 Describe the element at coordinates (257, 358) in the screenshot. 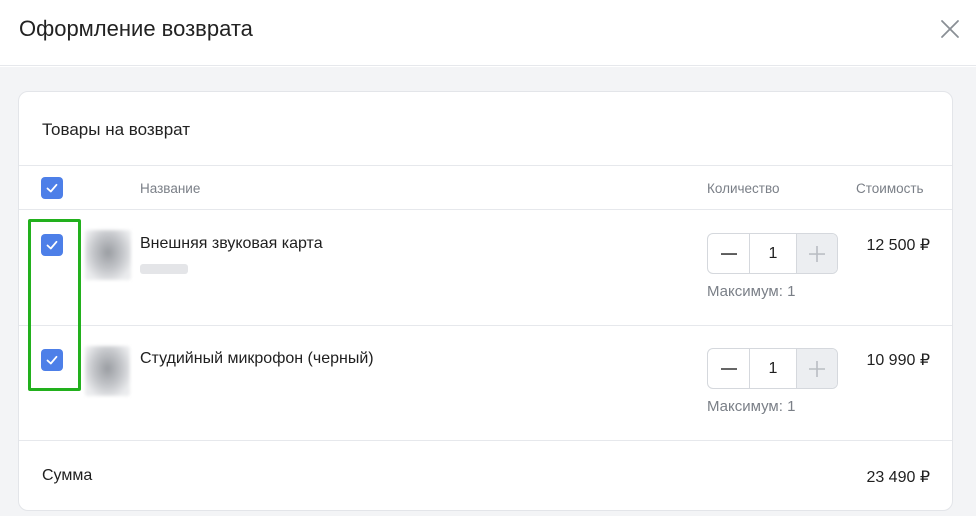

I see `product-name: Студийный микрофон (черный)` at that location.